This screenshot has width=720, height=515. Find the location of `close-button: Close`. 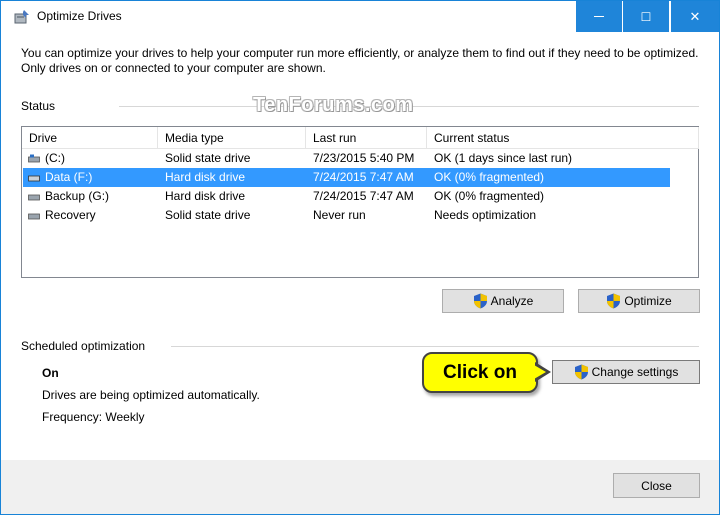

close-button: Close is located at coordinates (656, 485).